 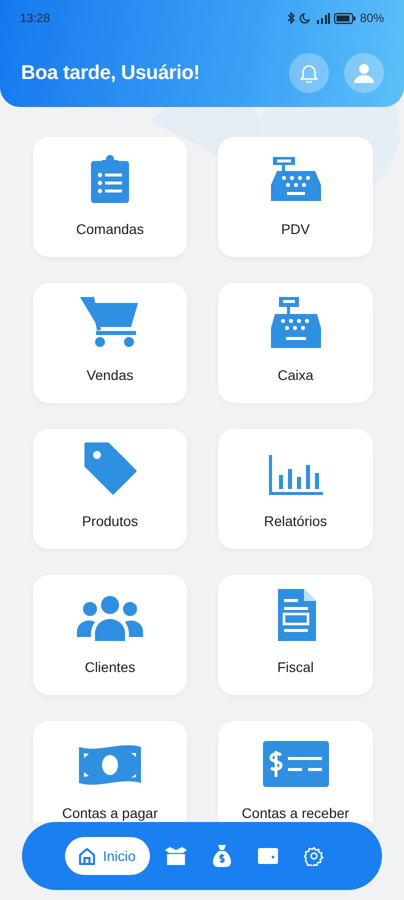 What do you see at coordinates (110, 73) in the screenshot?
I see `greeting-title: Boa tarde, Usuário!` at bounding box center [110, 73].